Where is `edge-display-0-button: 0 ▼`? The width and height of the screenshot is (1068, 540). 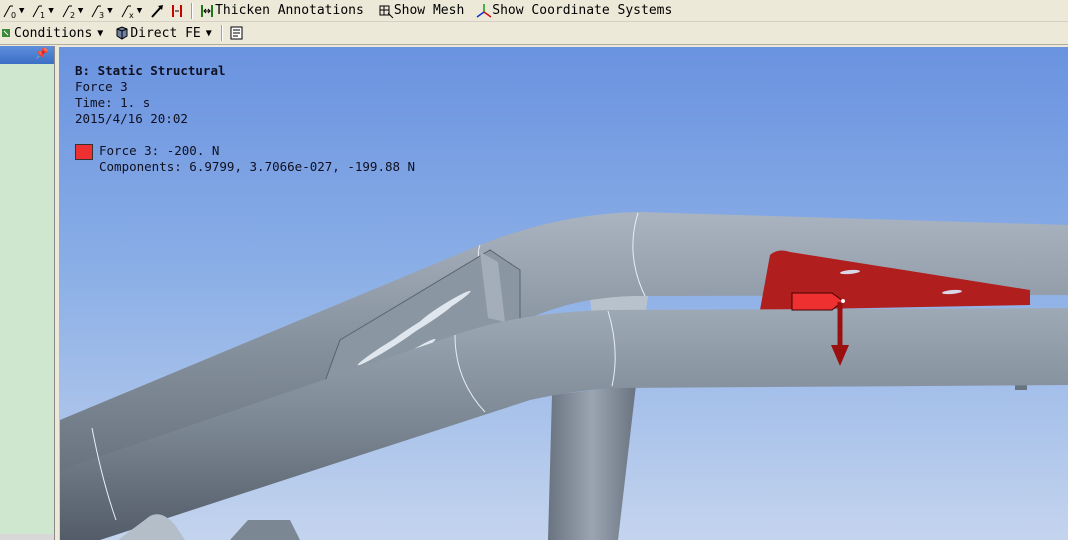 edge-display-0-button: 0 ▼ is located at coordinates (14, 10).